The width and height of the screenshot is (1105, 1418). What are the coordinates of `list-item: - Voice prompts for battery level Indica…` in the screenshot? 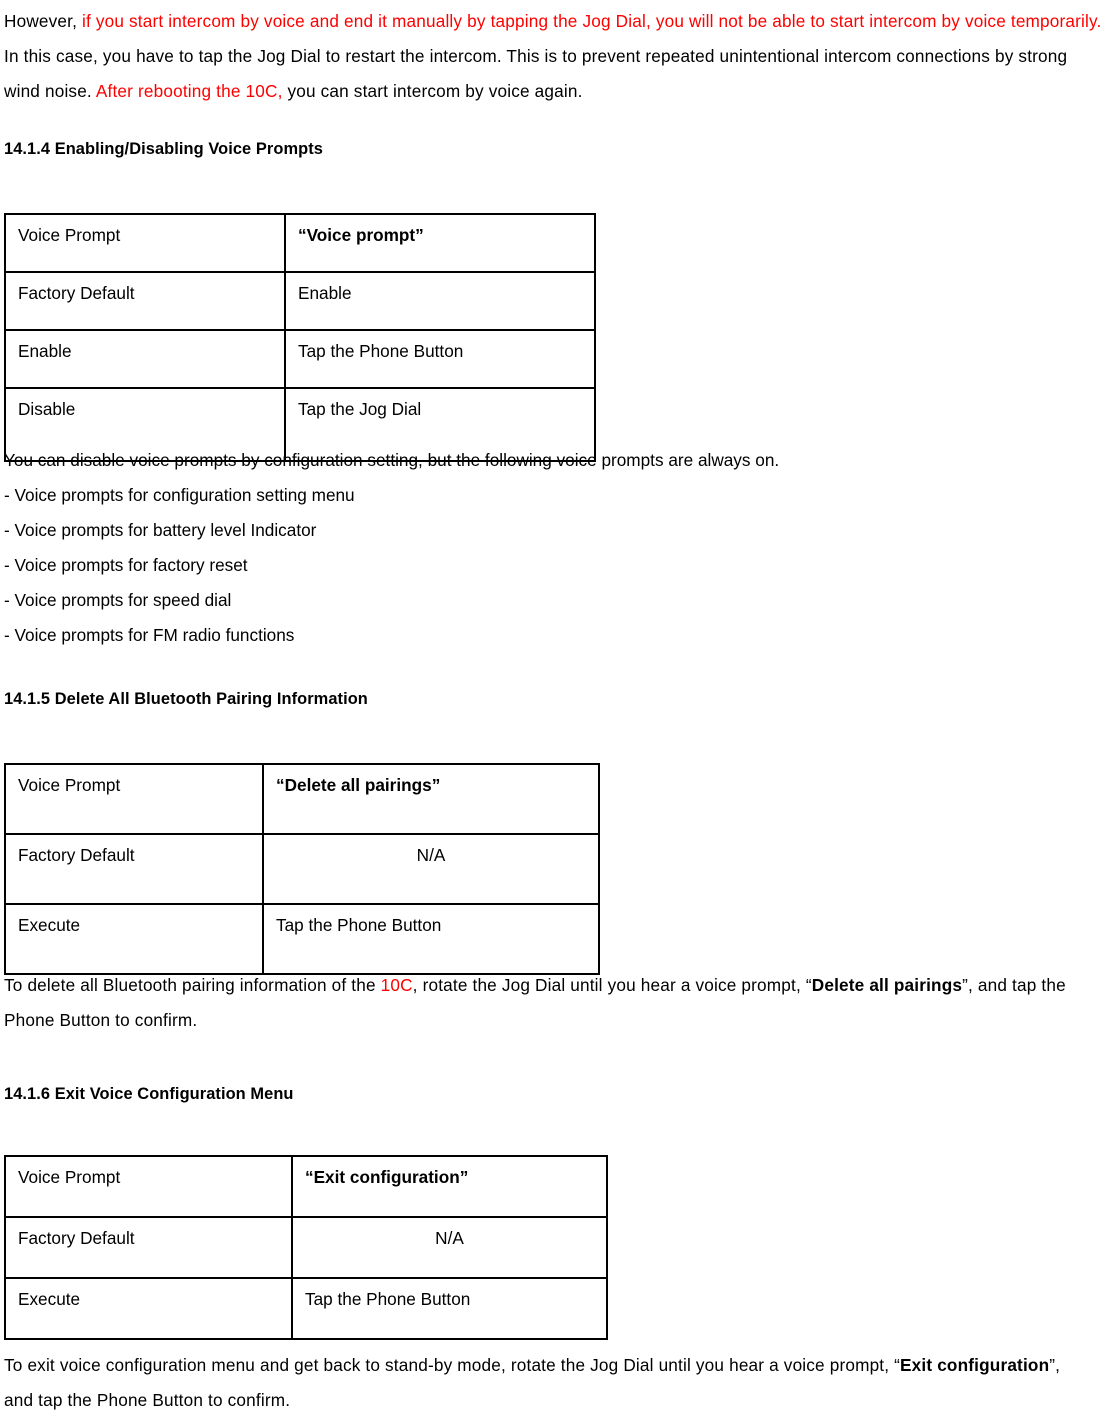 It's located at (160, 530).